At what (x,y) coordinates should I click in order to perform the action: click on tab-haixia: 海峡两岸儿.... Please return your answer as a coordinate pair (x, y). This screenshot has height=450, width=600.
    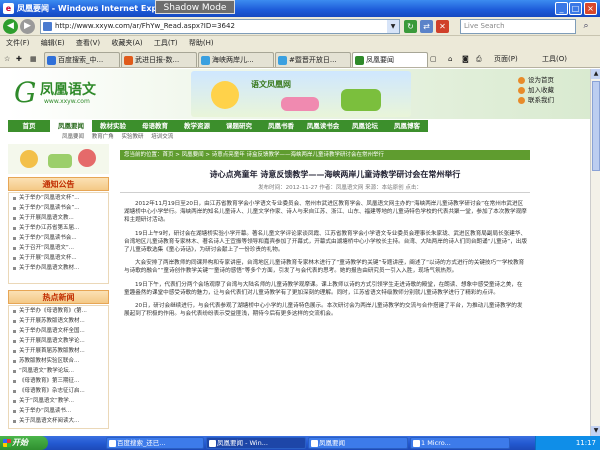
    Looking at the image, I should click on (236, 59).